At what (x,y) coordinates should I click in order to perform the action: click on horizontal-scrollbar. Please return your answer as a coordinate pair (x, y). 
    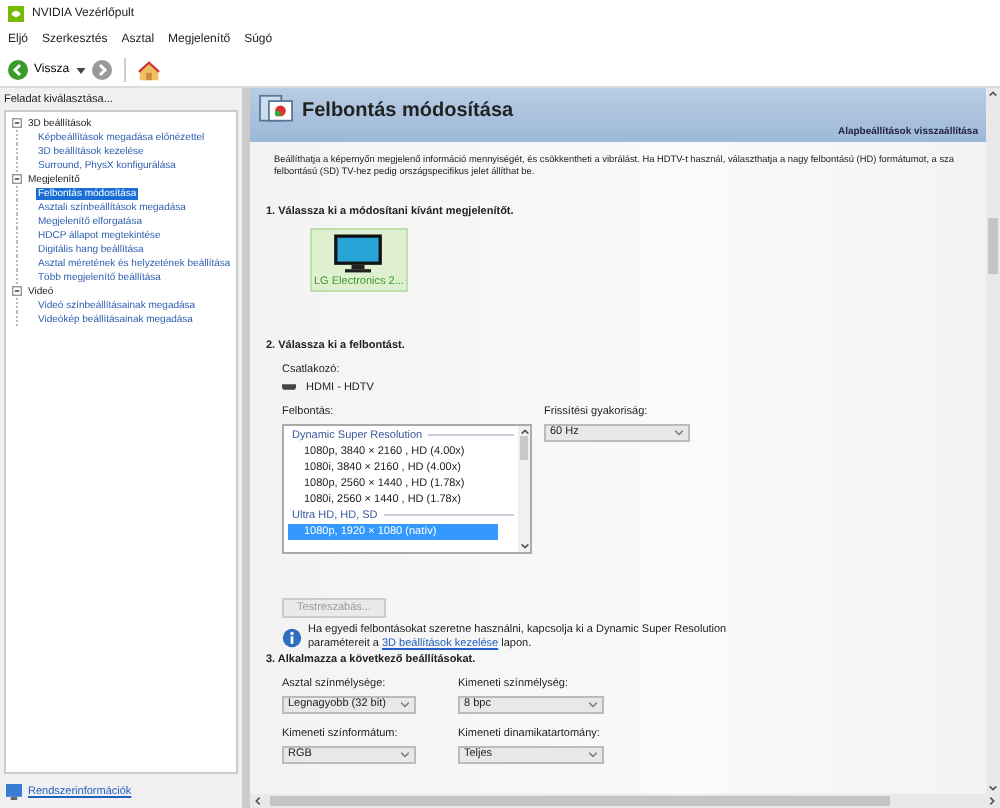
    Looking at the image, I should click on (625, 801).